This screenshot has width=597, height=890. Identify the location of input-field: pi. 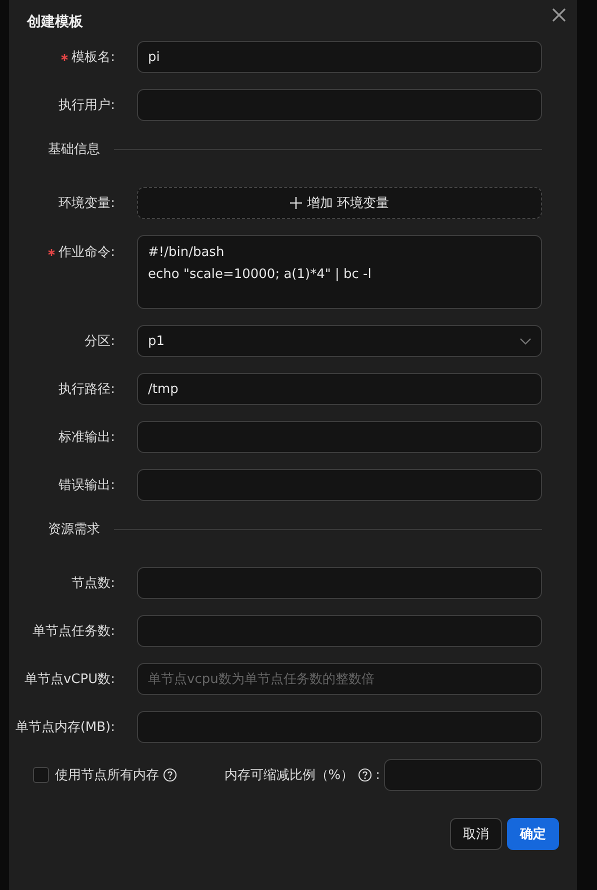
(339, 57).